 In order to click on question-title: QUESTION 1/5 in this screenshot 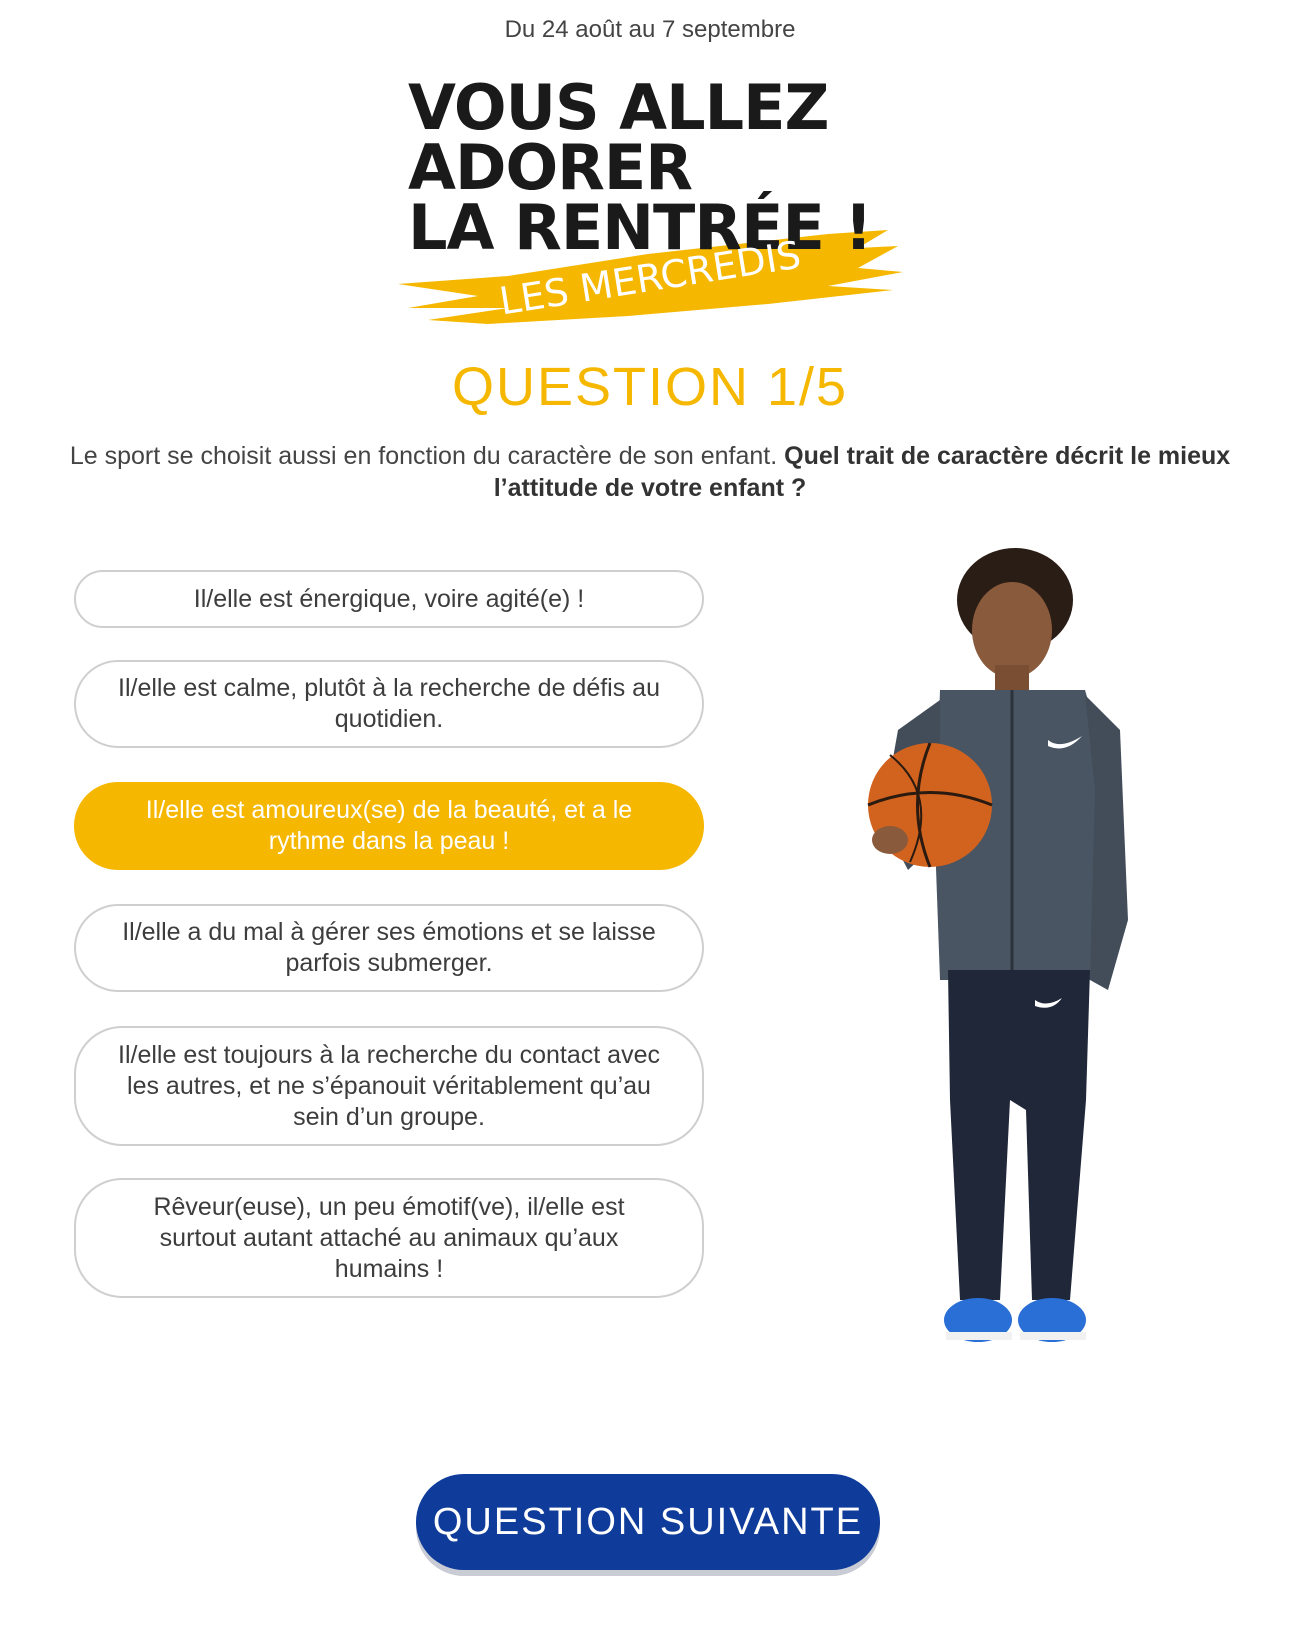, I will do `click(650, 387)`.